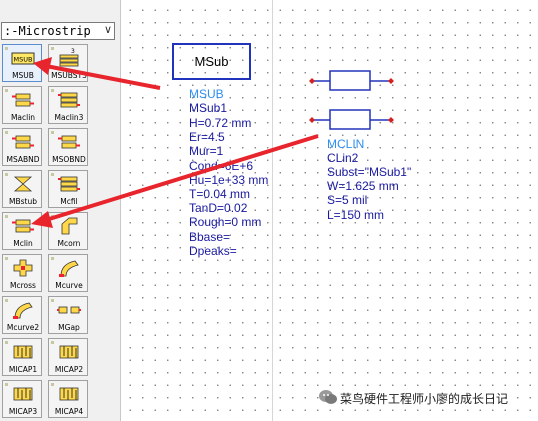 This screenshot has width=538, height=421. I want to click on mclin-type-label: MCLIN, so click(346, 144).